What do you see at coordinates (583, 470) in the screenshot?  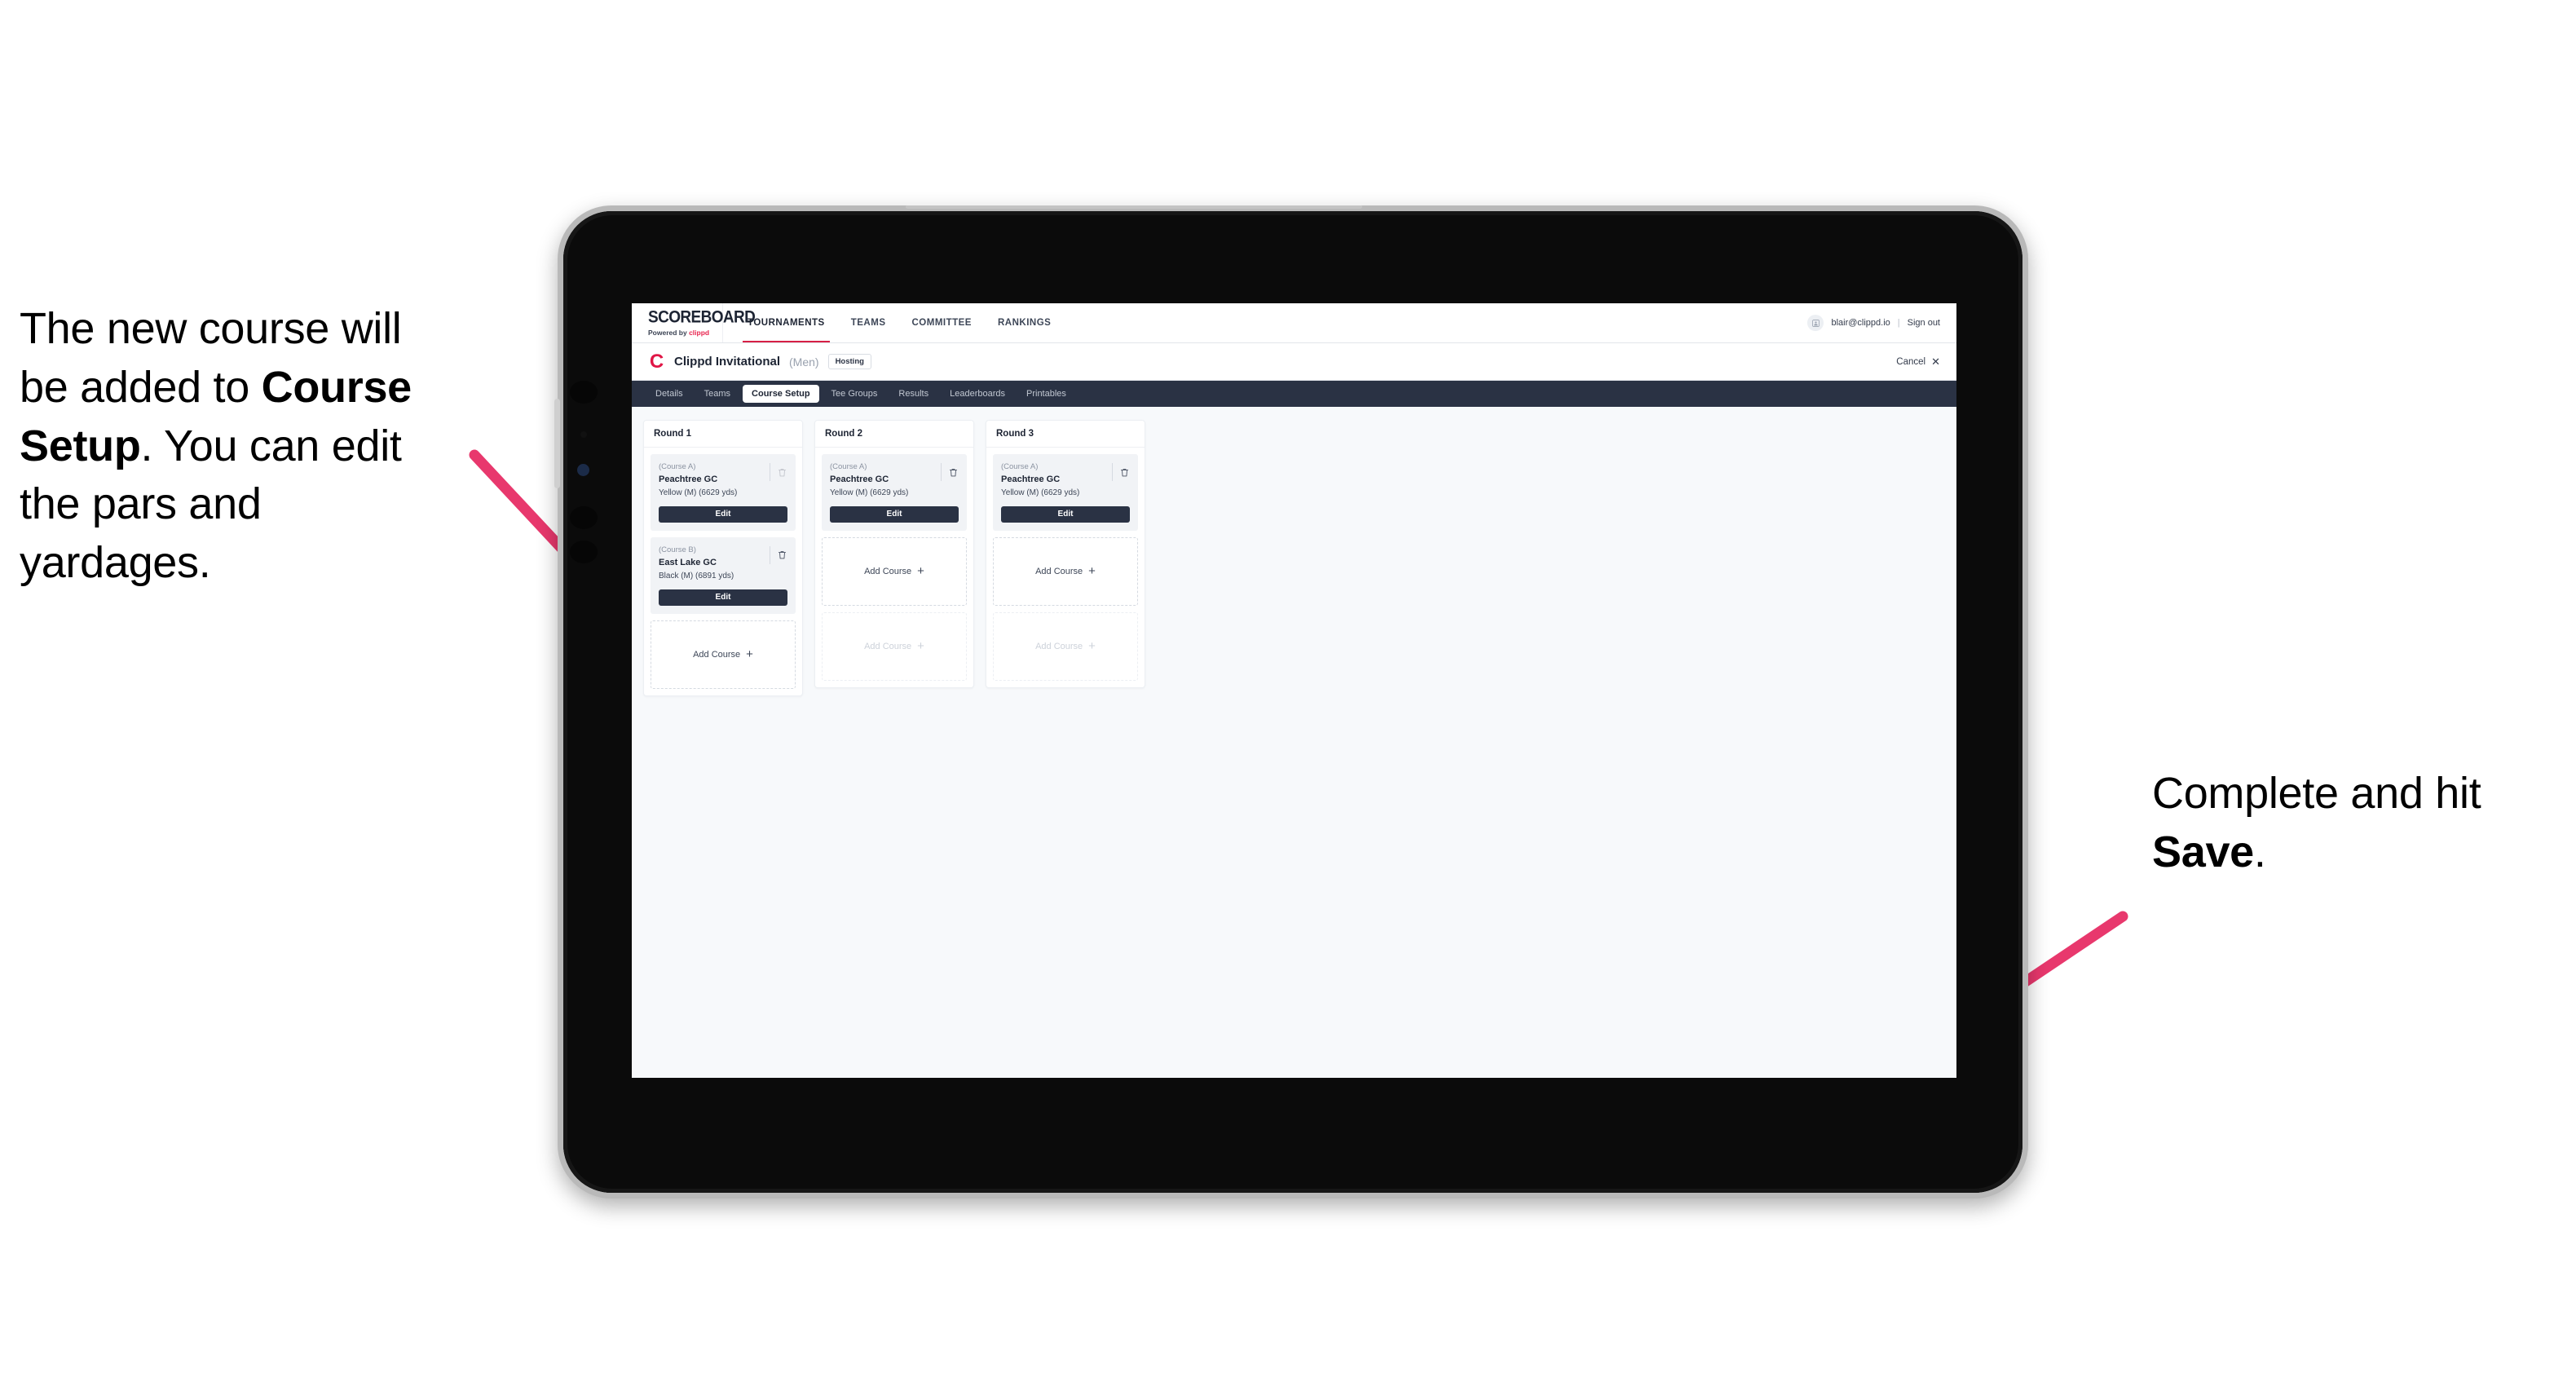 I see `tablet-camera-icon` at bounding box center [583, 470].